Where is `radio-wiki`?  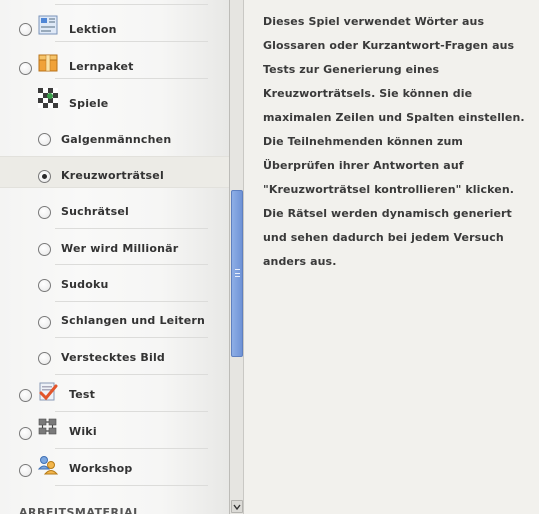
radio-wiki is located at coordinates (25, 433).